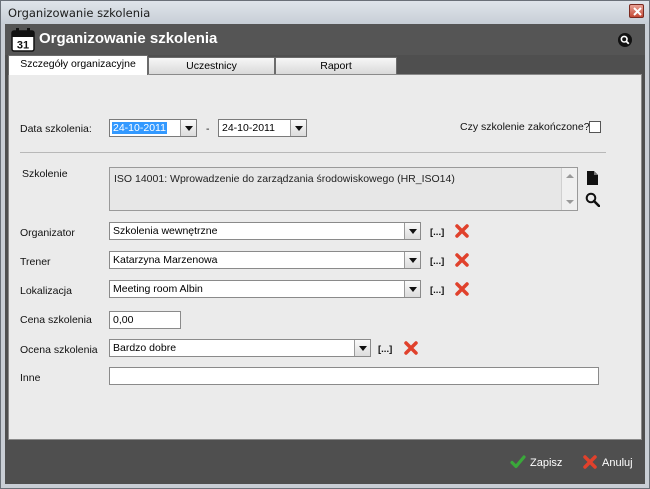  What do you see at coordinates (79, 13) in the screenshot?
I see `window-title: Organizowanie szkolenia` at bounding box center [79, 13].